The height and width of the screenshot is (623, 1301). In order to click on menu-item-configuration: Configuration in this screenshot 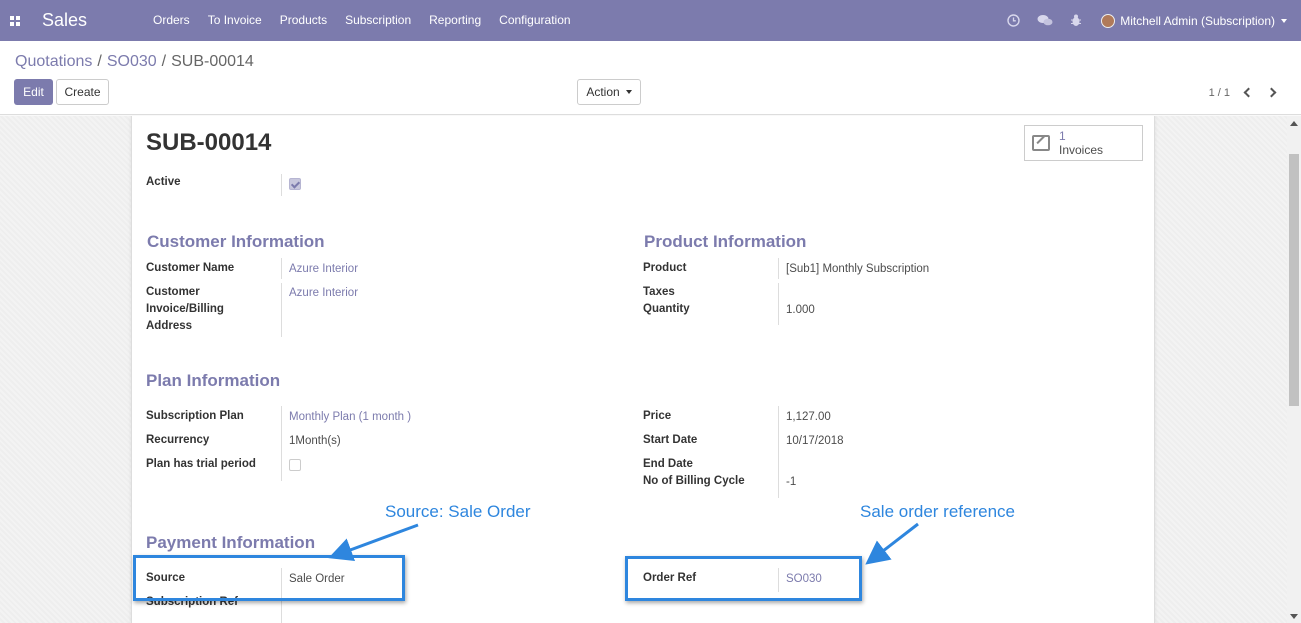, I will do `click(534, 20)`.